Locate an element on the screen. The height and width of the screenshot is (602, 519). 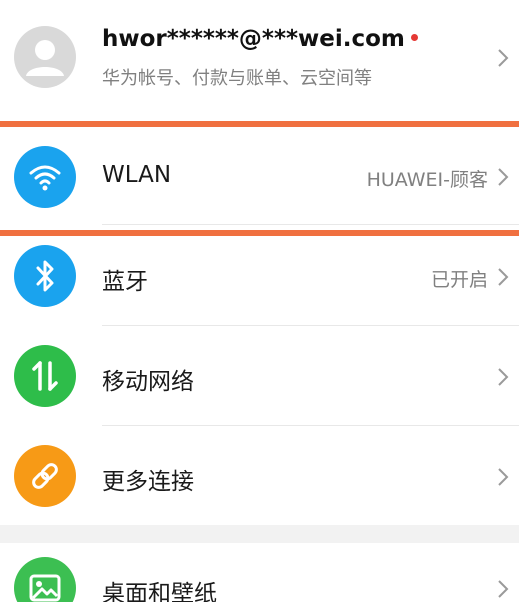
settings-item-wallpaper: 桌面和壁纸 is located at coordinates (259, 572).